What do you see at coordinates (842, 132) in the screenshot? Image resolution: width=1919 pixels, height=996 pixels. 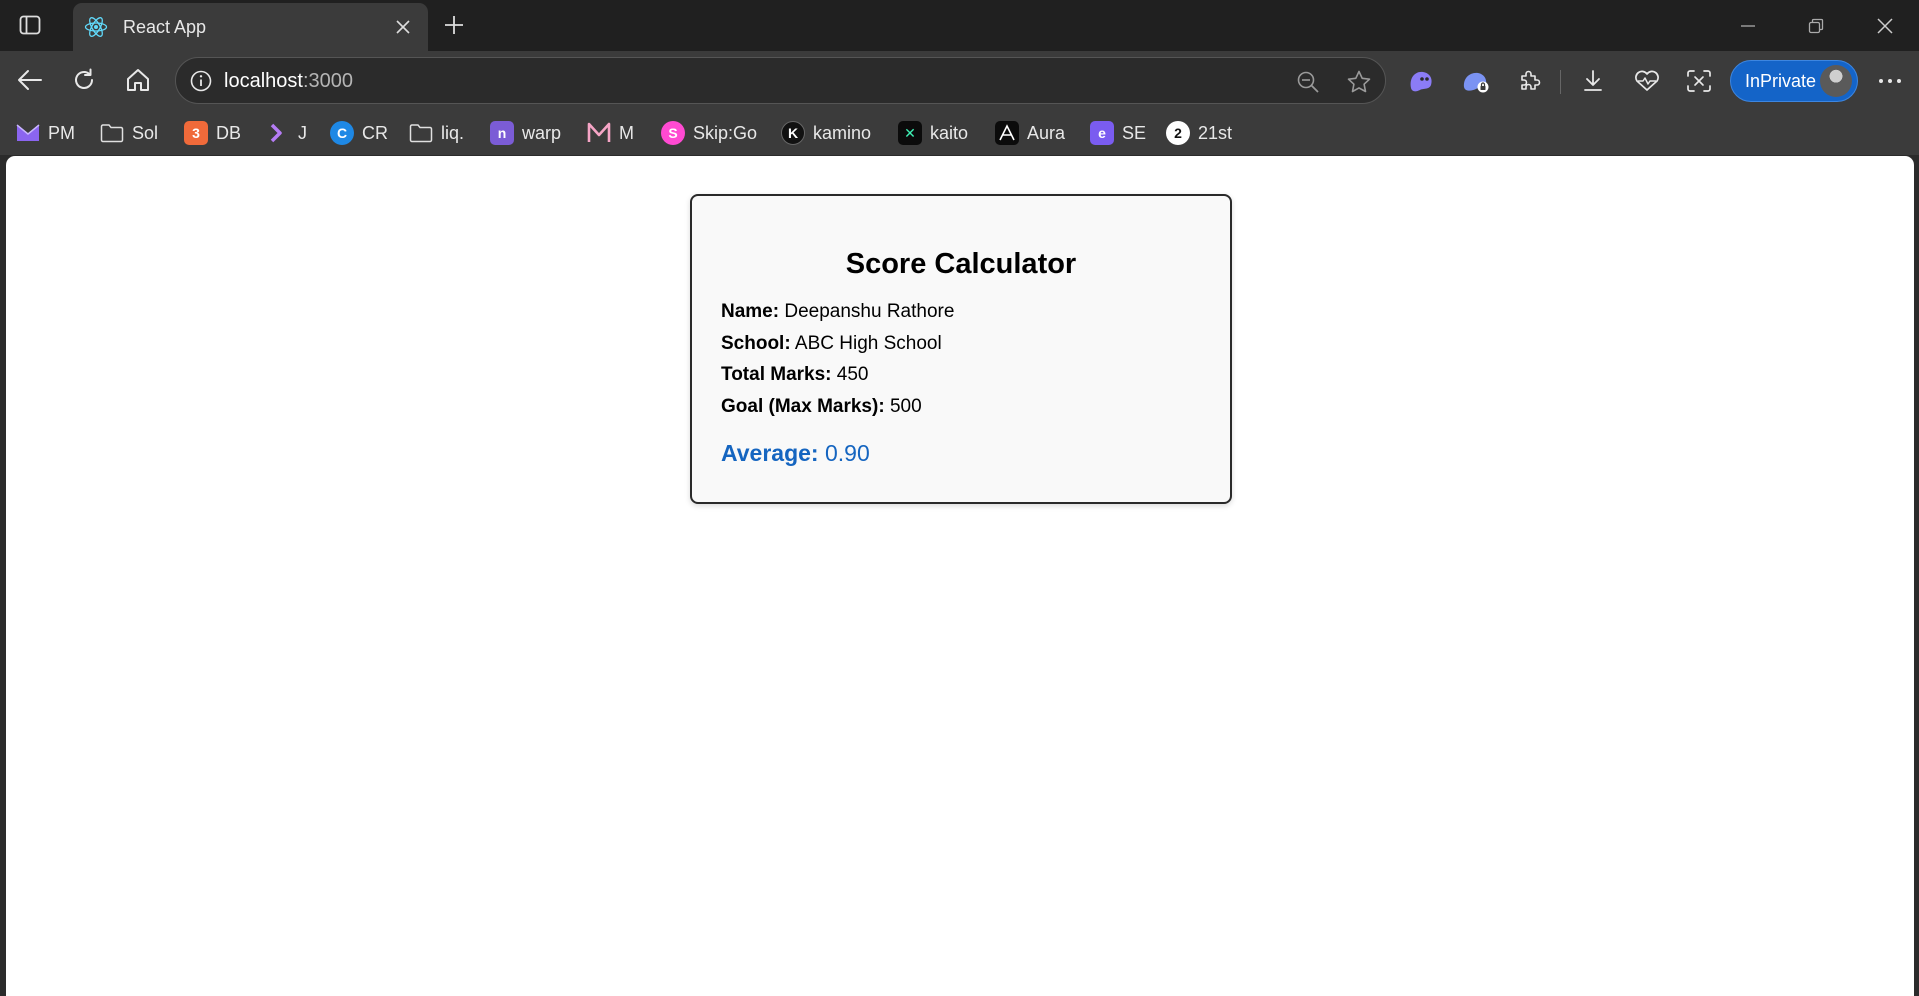 I see `bookmark-label: kamino` at bounding box center [842, 132].